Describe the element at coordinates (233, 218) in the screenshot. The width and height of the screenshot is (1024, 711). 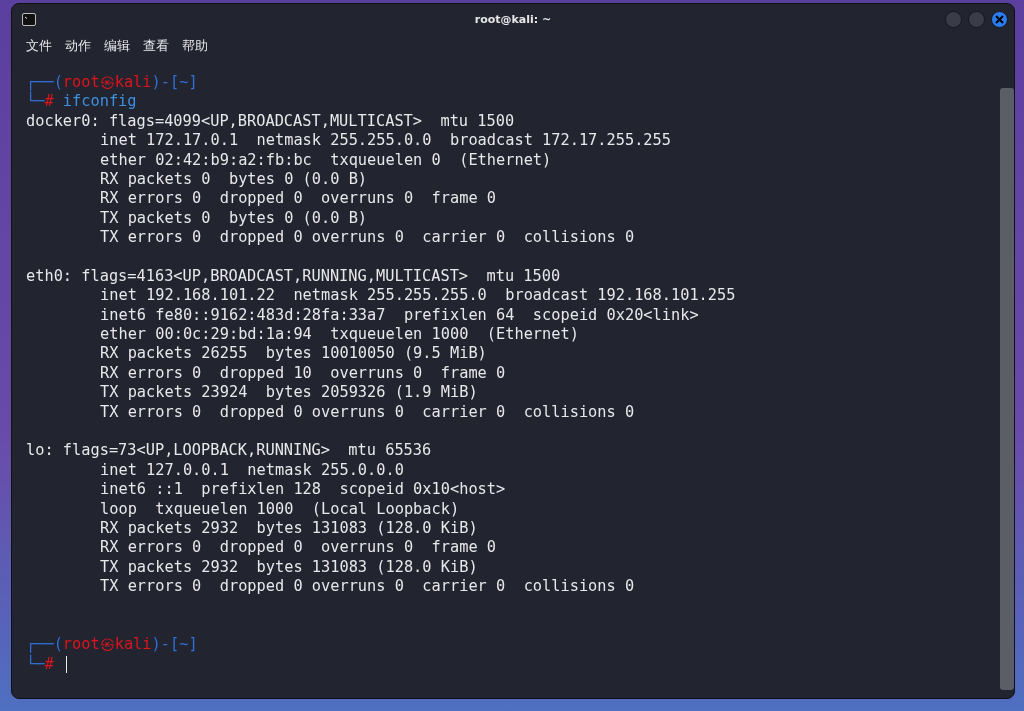
I see `output-line: TX packets 0 bytes 0 (0.0 B)` at that location.